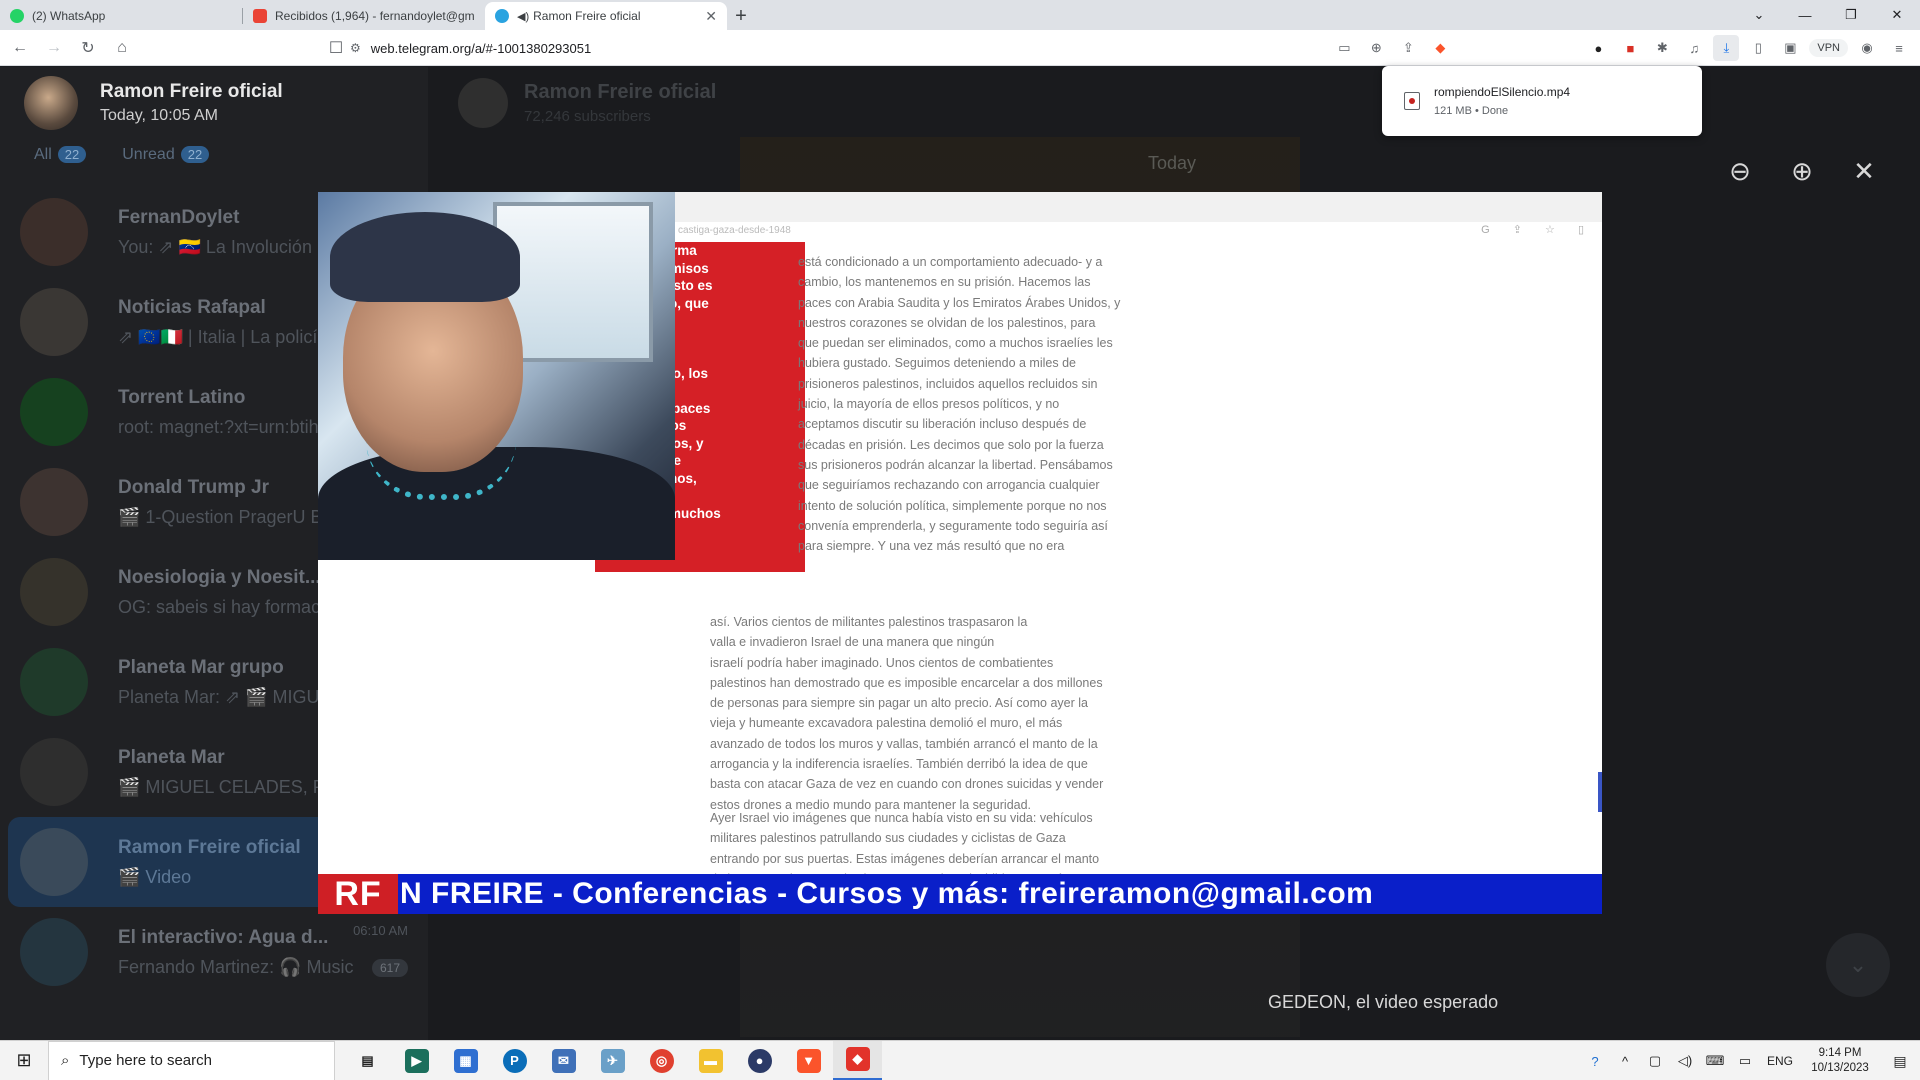  What do you see at coordinates (759, 1060) in the screenshot?
I see `vpn-app-icon: ●` at bounding box center [759, 1060].